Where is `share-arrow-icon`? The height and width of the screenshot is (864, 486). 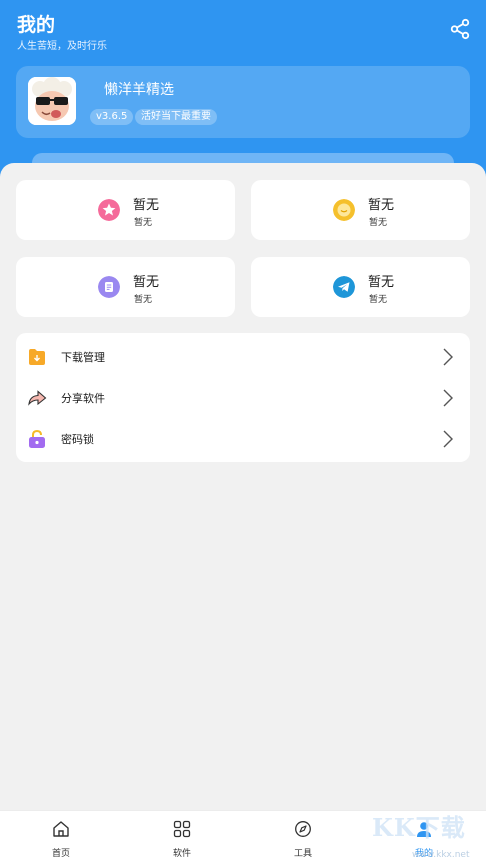 share-arrow-icon is located at coordinates (37, 398).